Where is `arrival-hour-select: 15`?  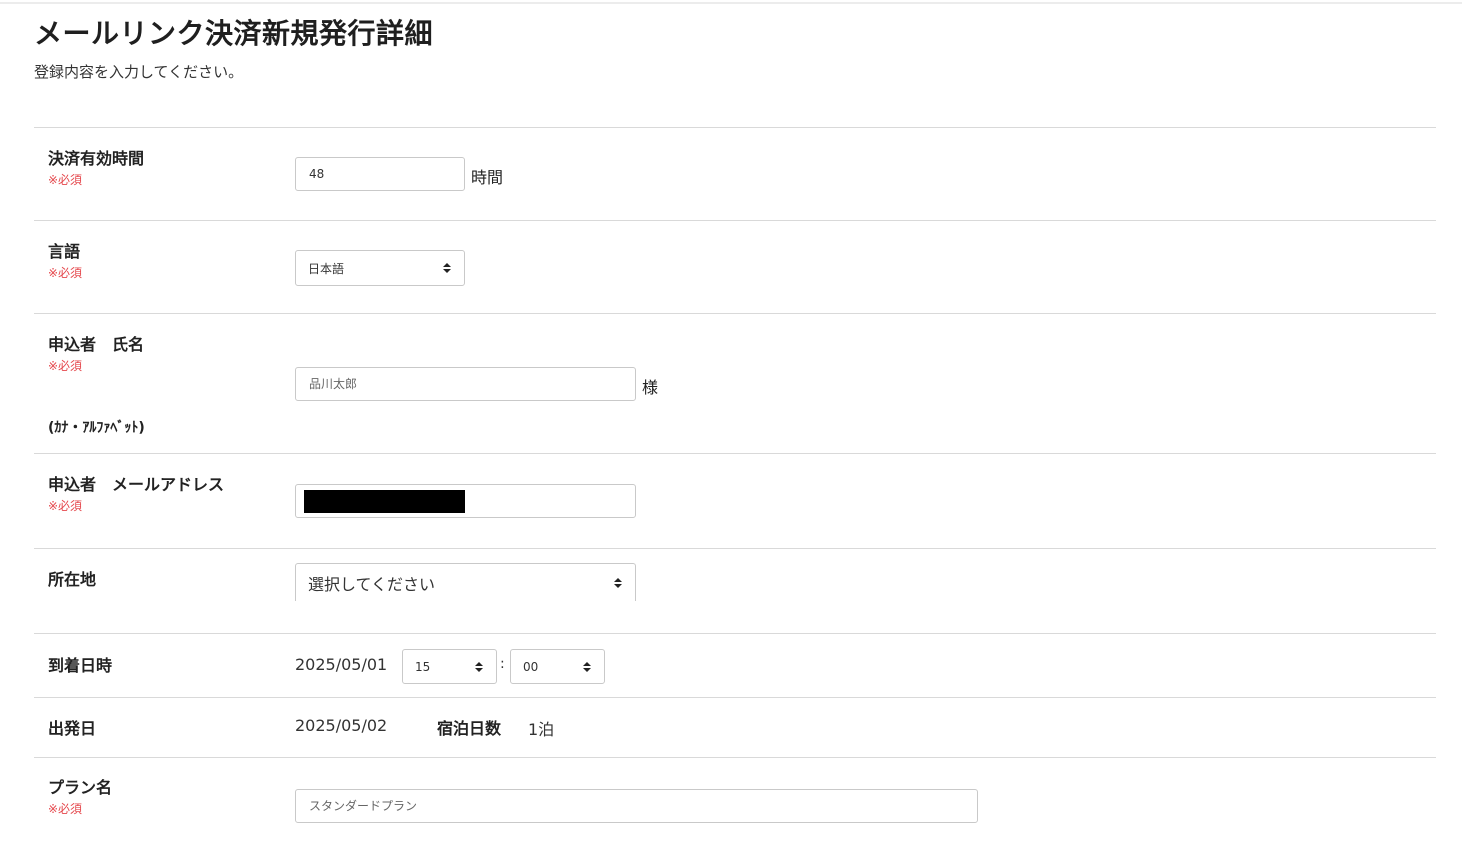
arrival-hour-select: 15 is located at coordinates (449, 666).